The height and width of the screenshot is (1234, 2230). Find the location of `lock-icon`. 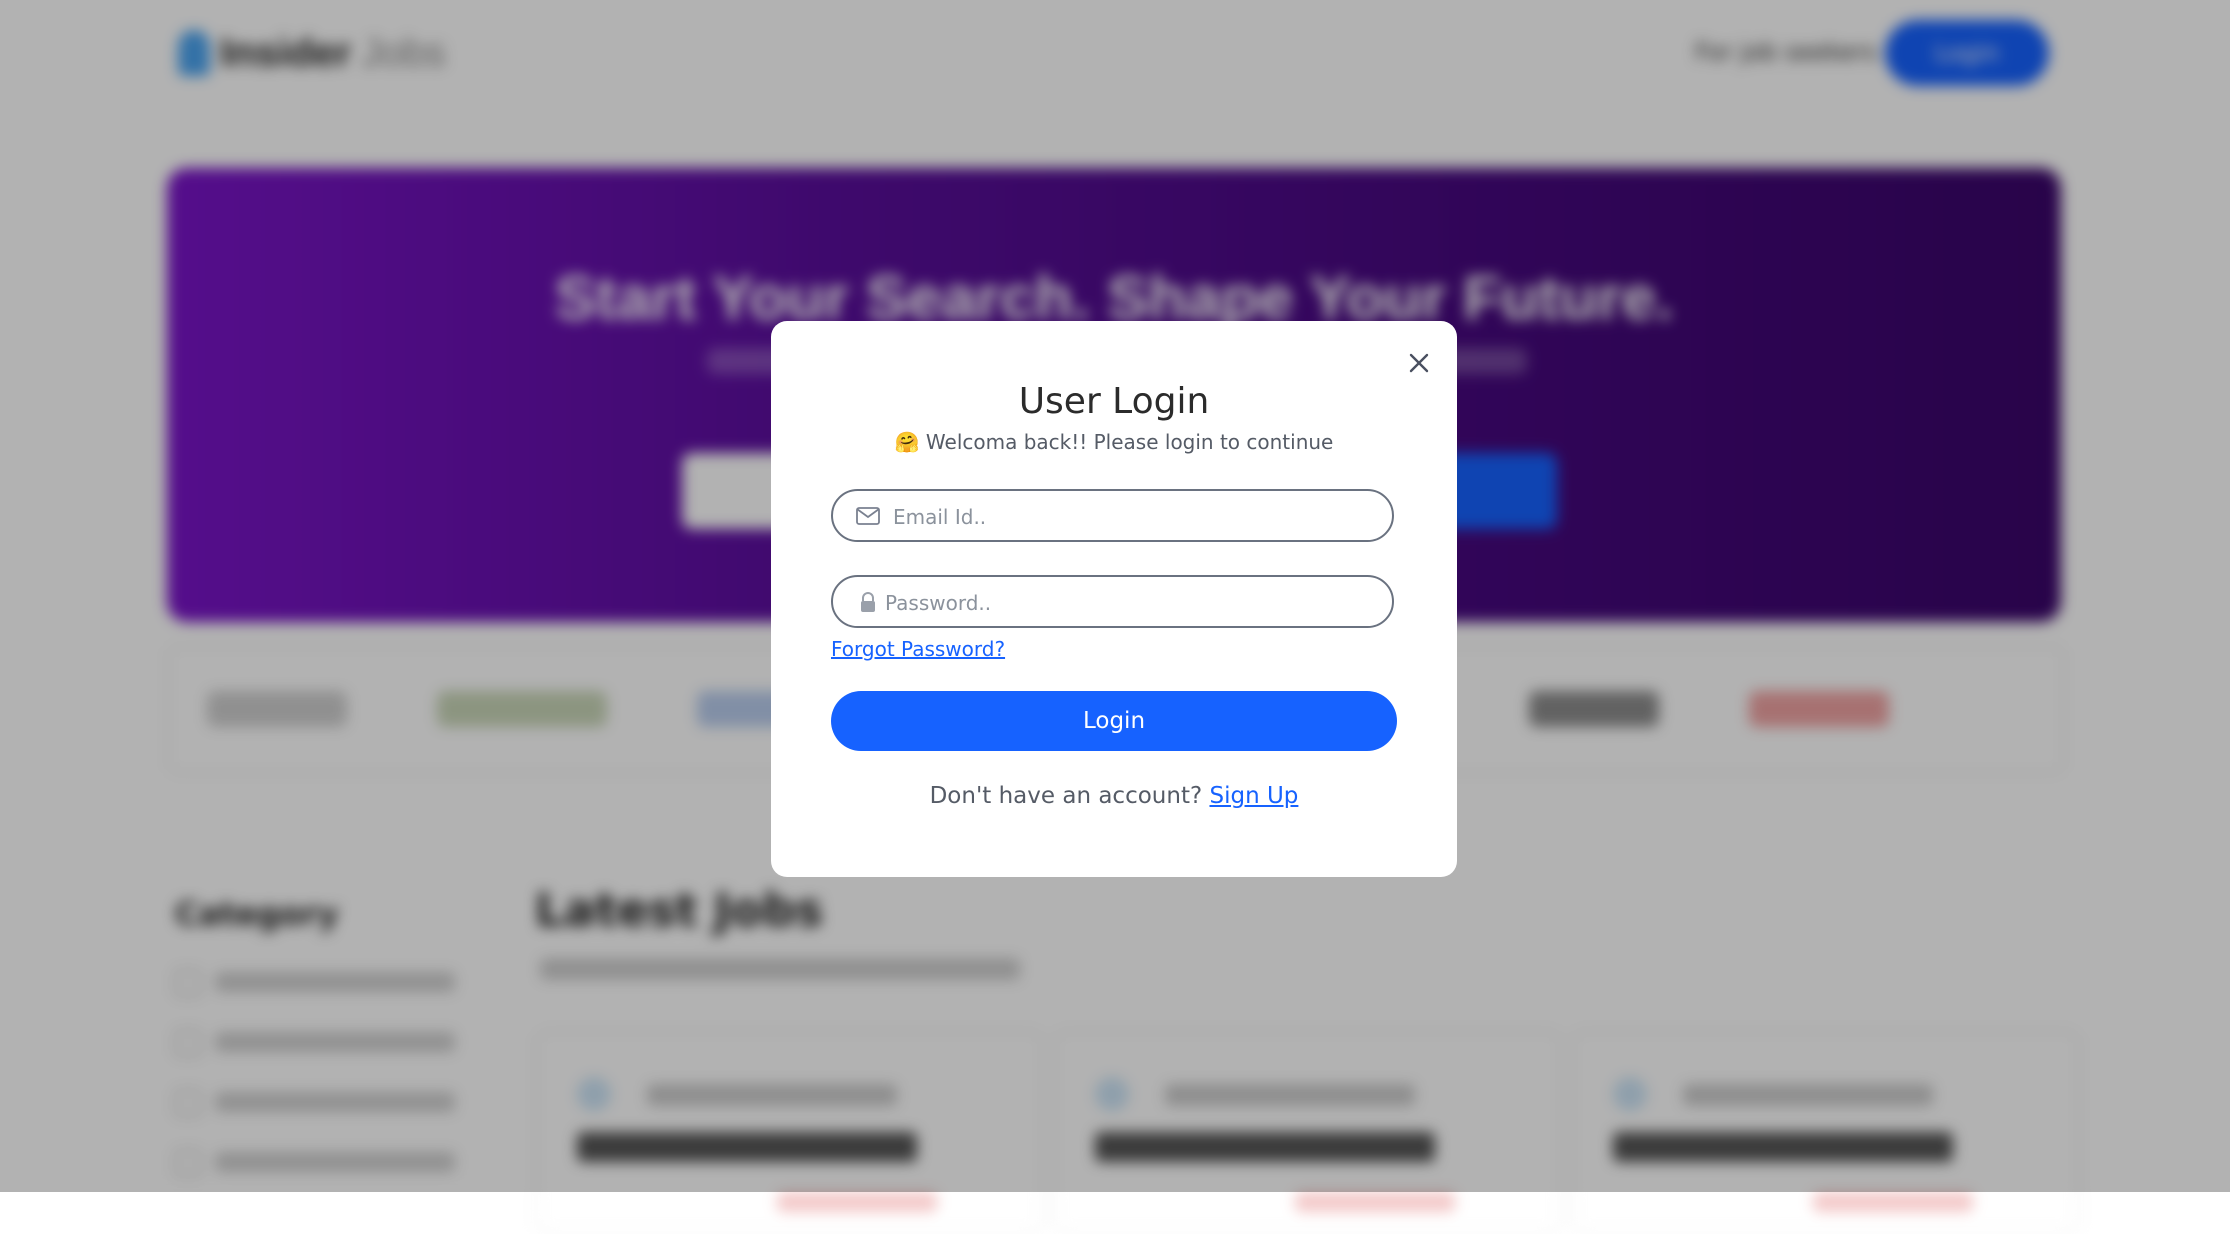

lock-icon is located at coordinates (868, 602).